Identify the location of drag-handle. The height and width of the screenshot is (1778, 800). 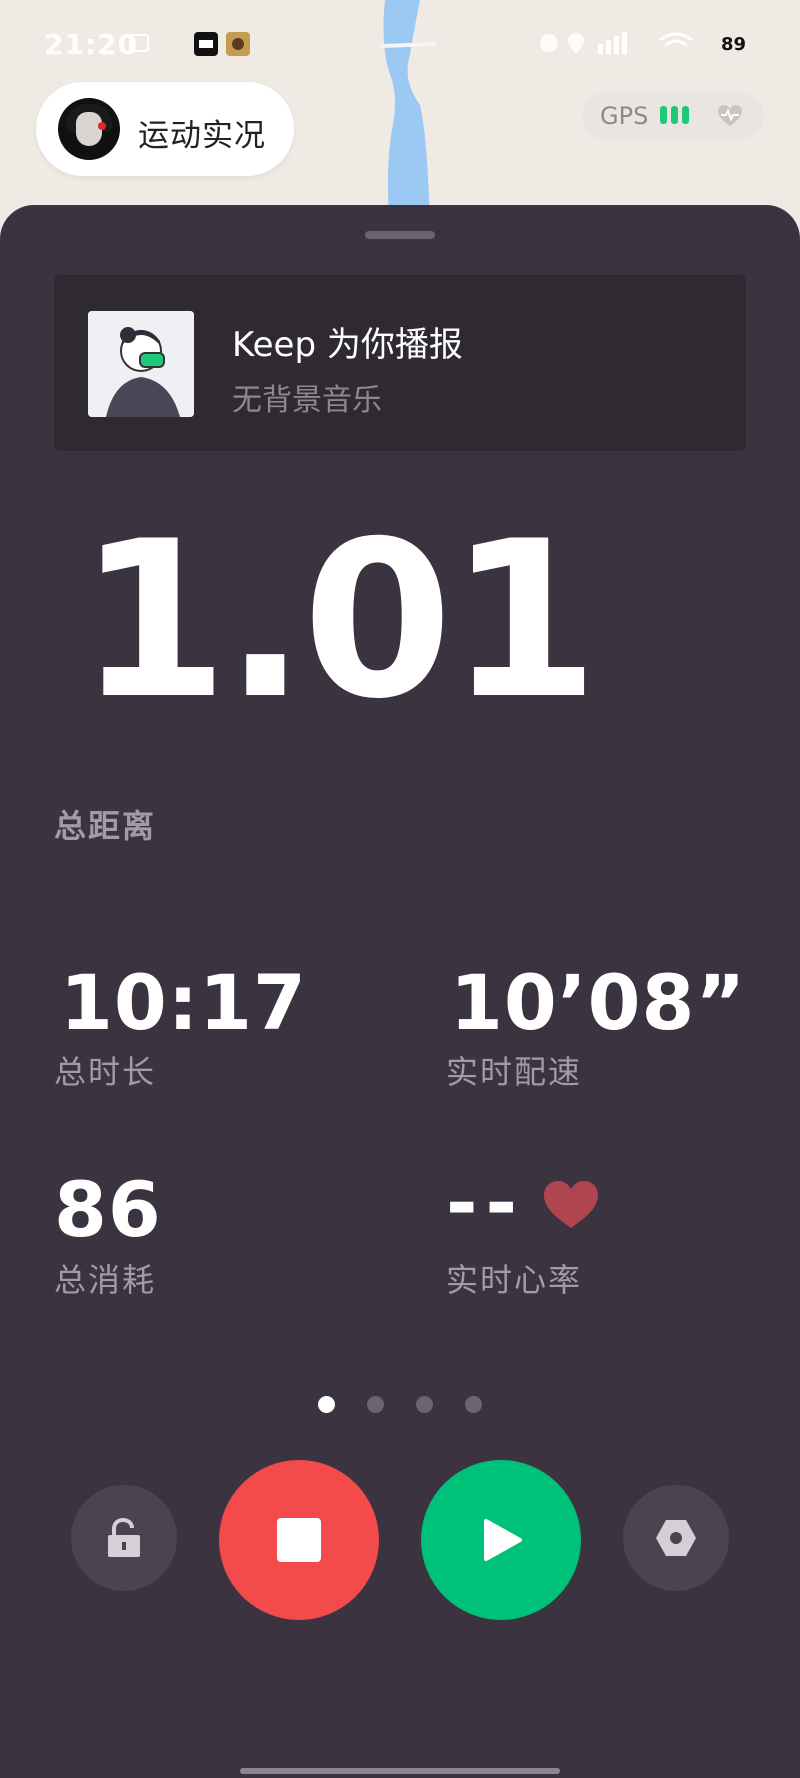
(400, 235).